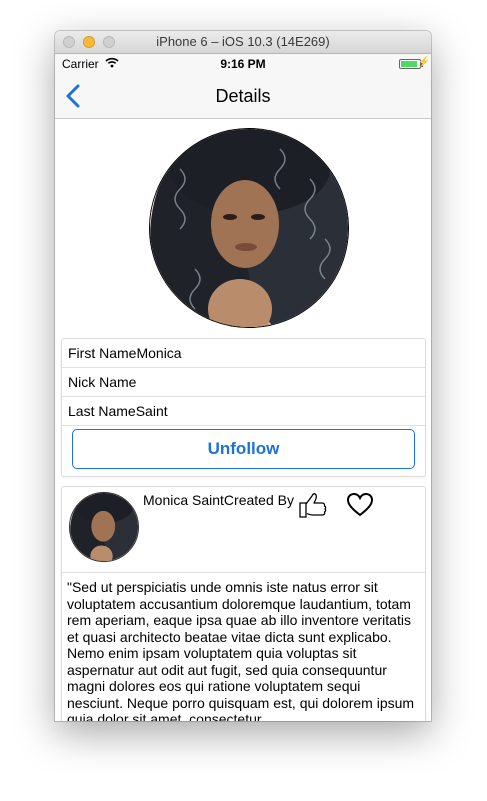 This screenshot has width=487, height=801. What do you see at coordinates (243, 449) in the screenshot?
I see `unfollow-button: Unfollow` at bounding box center [243, 449].